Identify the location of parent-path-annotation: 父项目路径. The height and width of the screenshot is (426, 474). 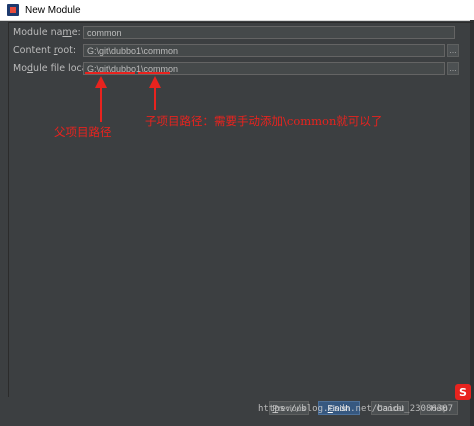
(83, 132).